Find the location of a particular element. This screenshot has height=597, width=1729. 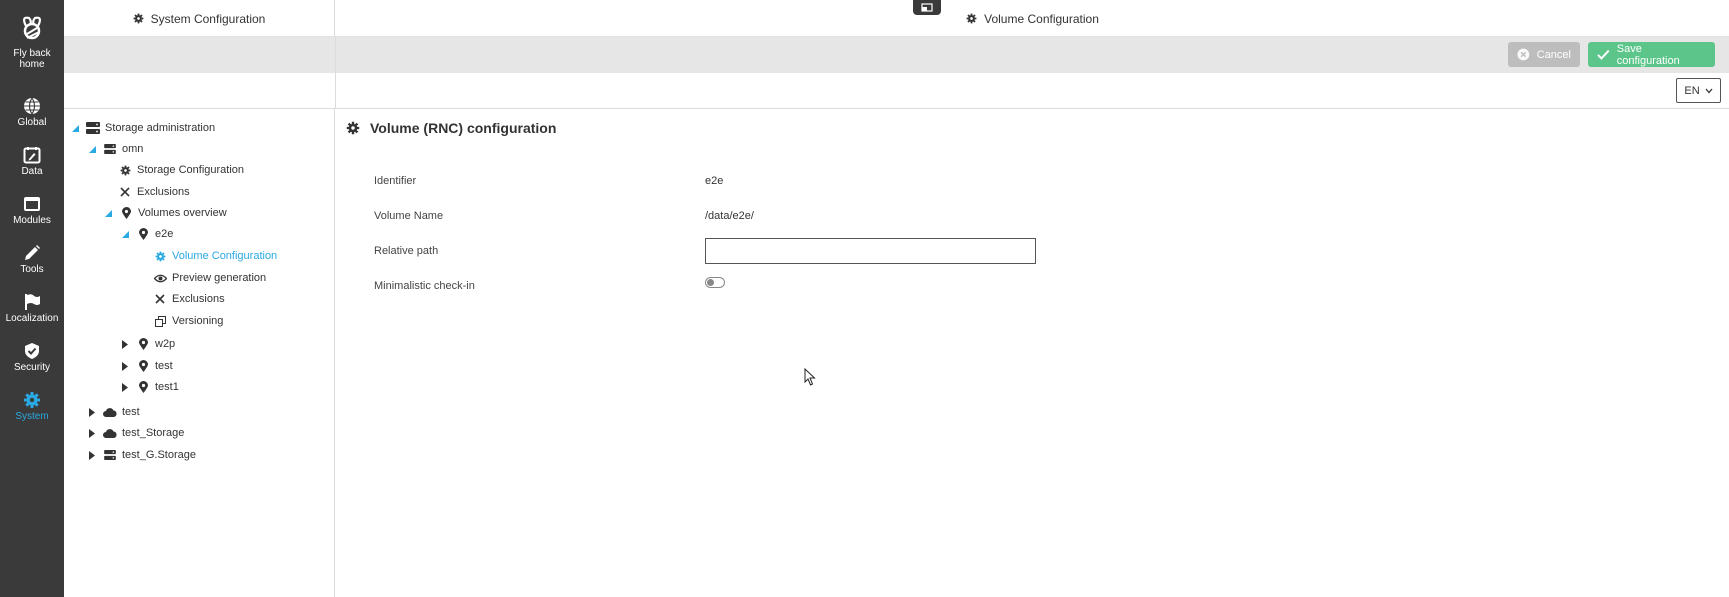

tree-node-storage-administration: Storage administration is located at coordinates (142, 128).